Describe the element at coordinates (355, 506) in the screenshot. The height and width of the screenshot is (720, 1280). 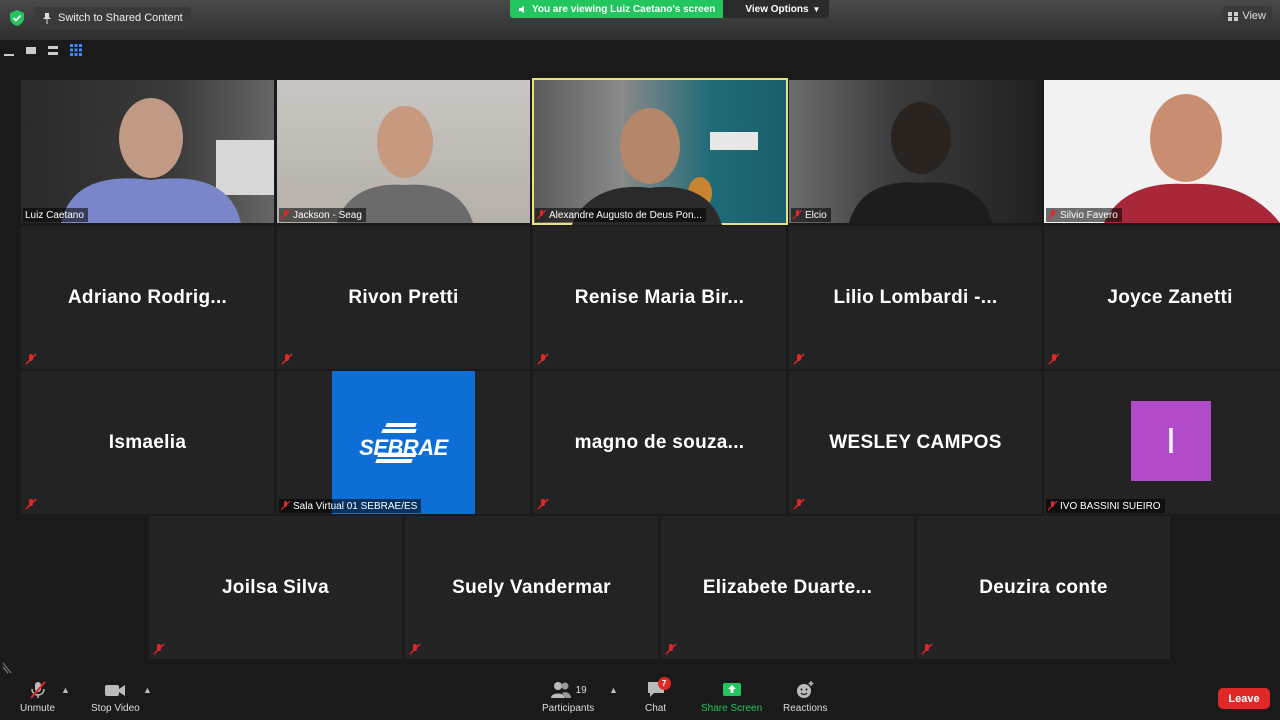
I see `participant-name: Sala Virtual 01 SEBRAE/ES` at that location.